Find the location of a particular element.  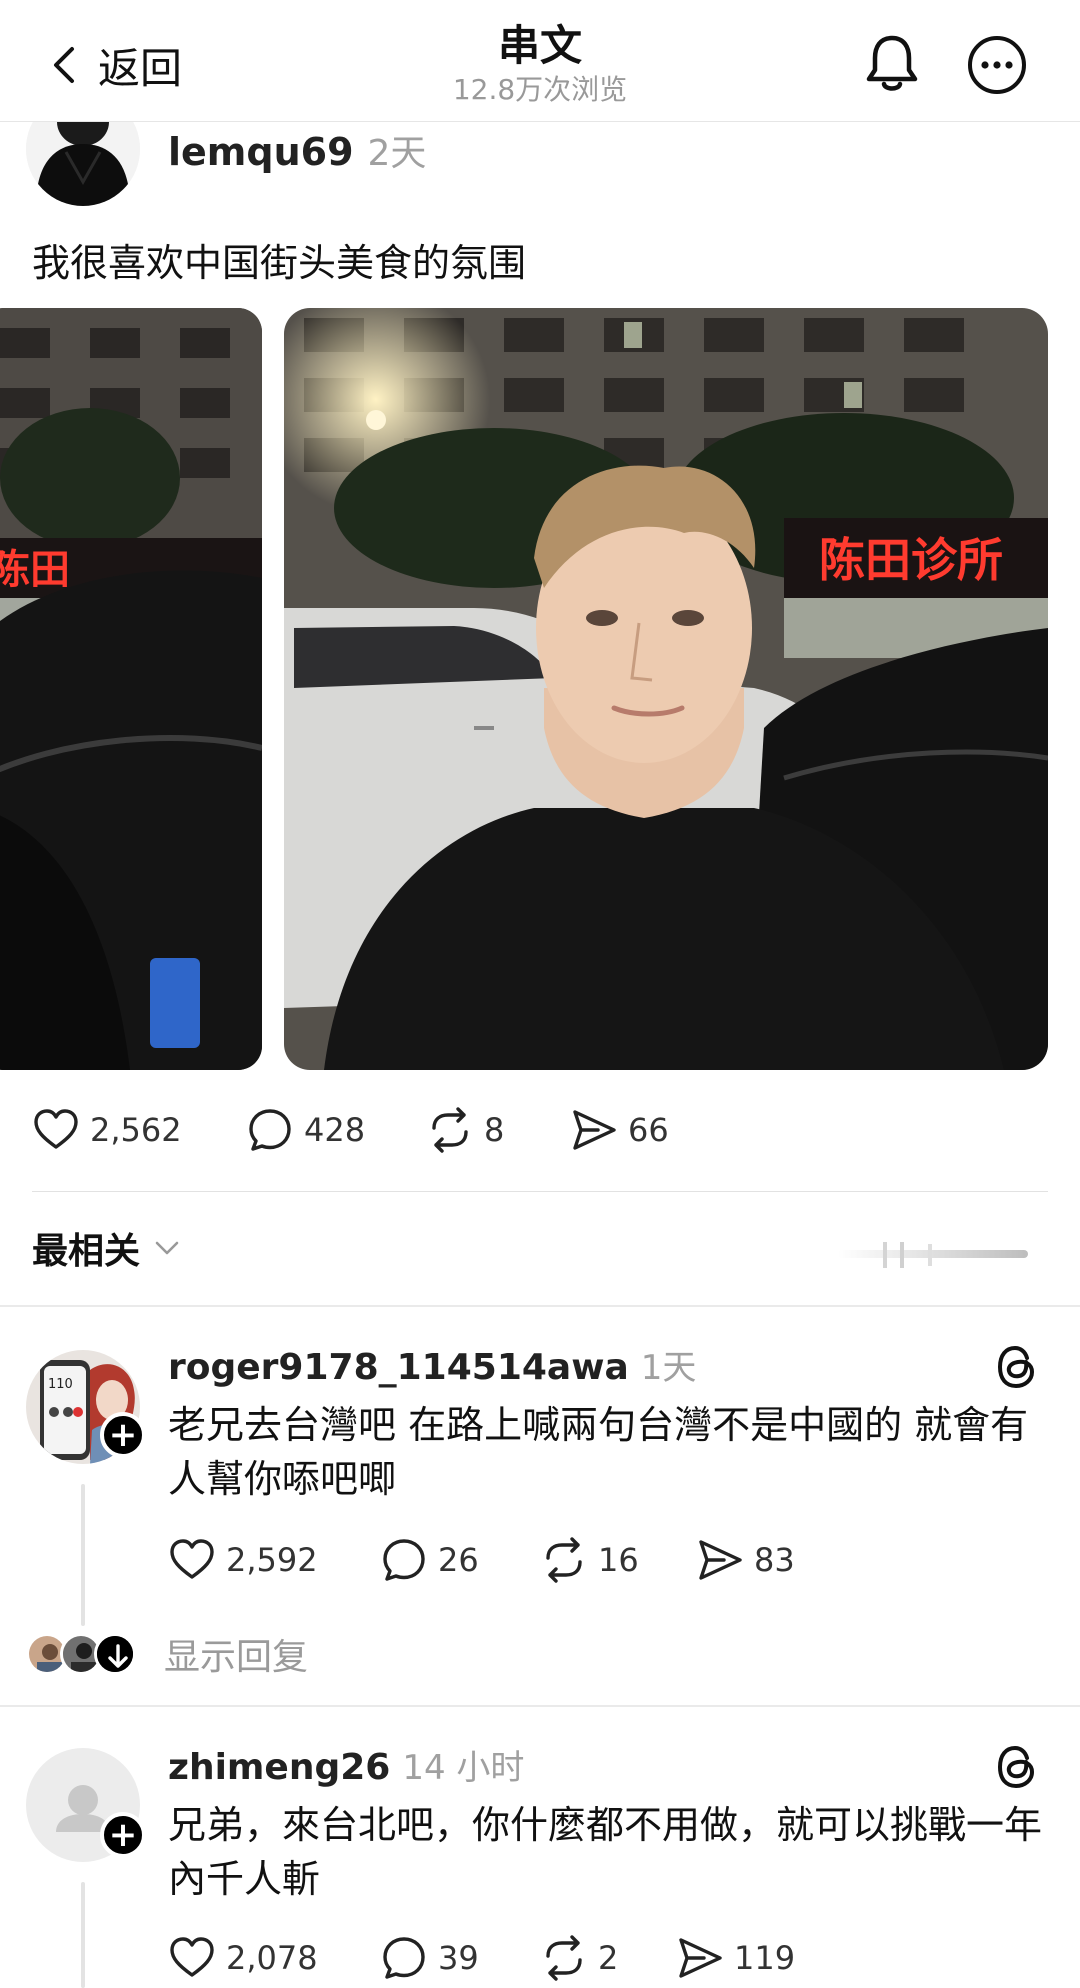

back-label: 返回 is located at coordinates (140, 68).